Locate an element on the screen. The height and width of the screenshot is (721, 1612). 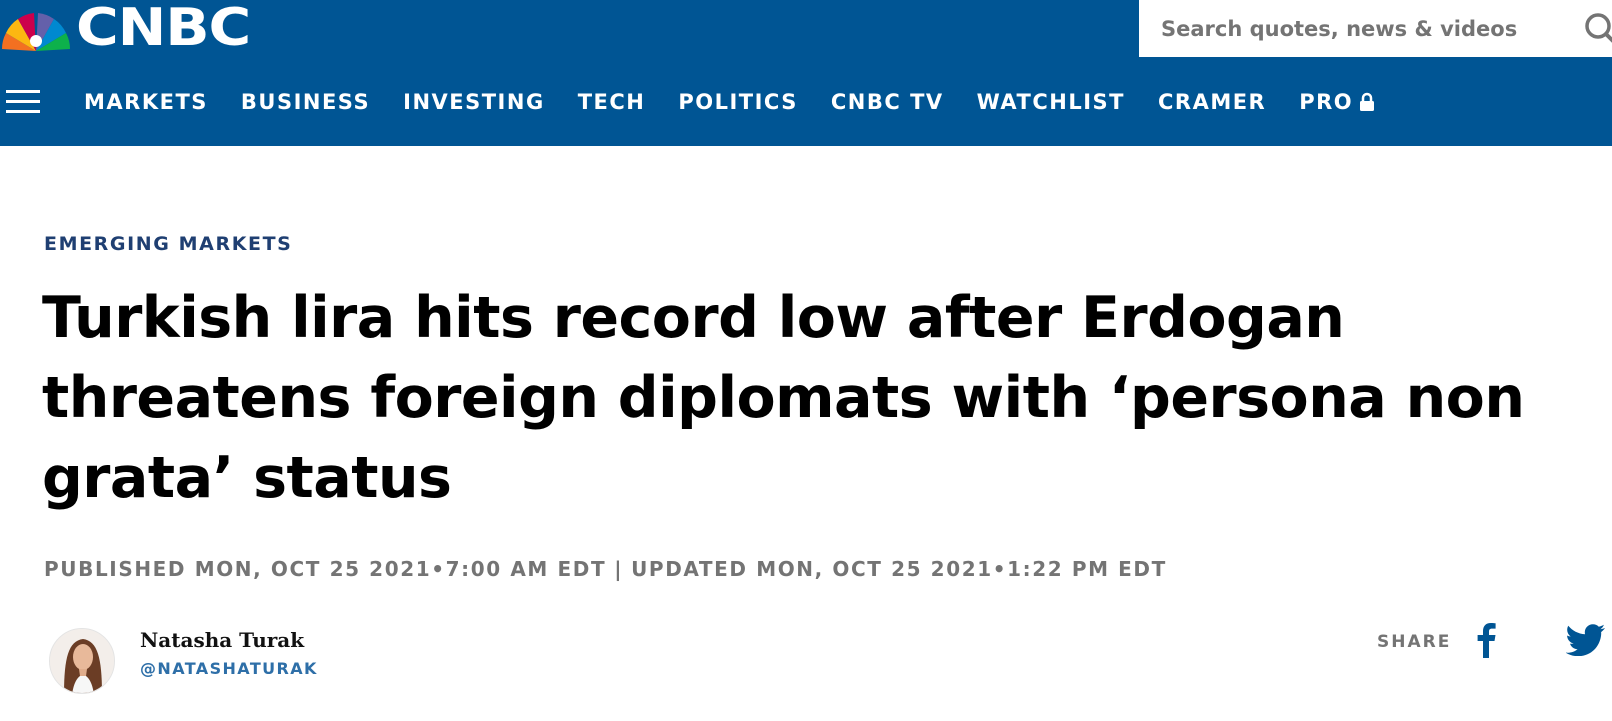
nav-item-pro-label: PRO is located at coordinates (1326, 101).